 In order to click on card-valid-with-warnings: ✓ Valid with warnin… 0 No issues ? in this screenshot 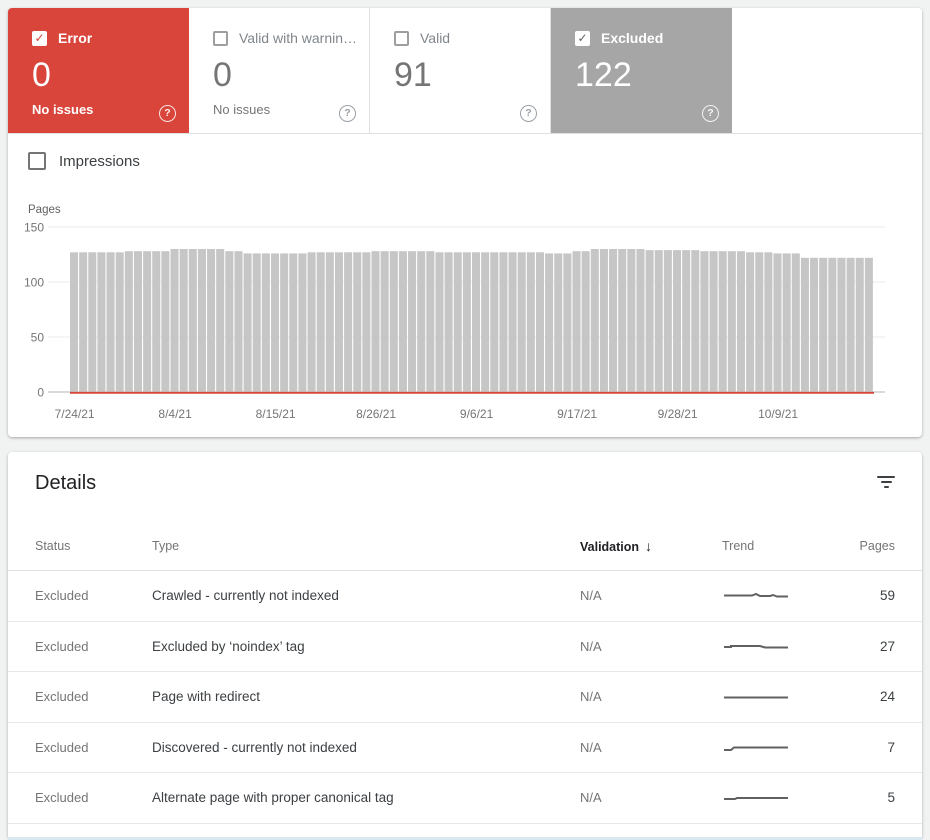, I will do `click(279, 70)`.